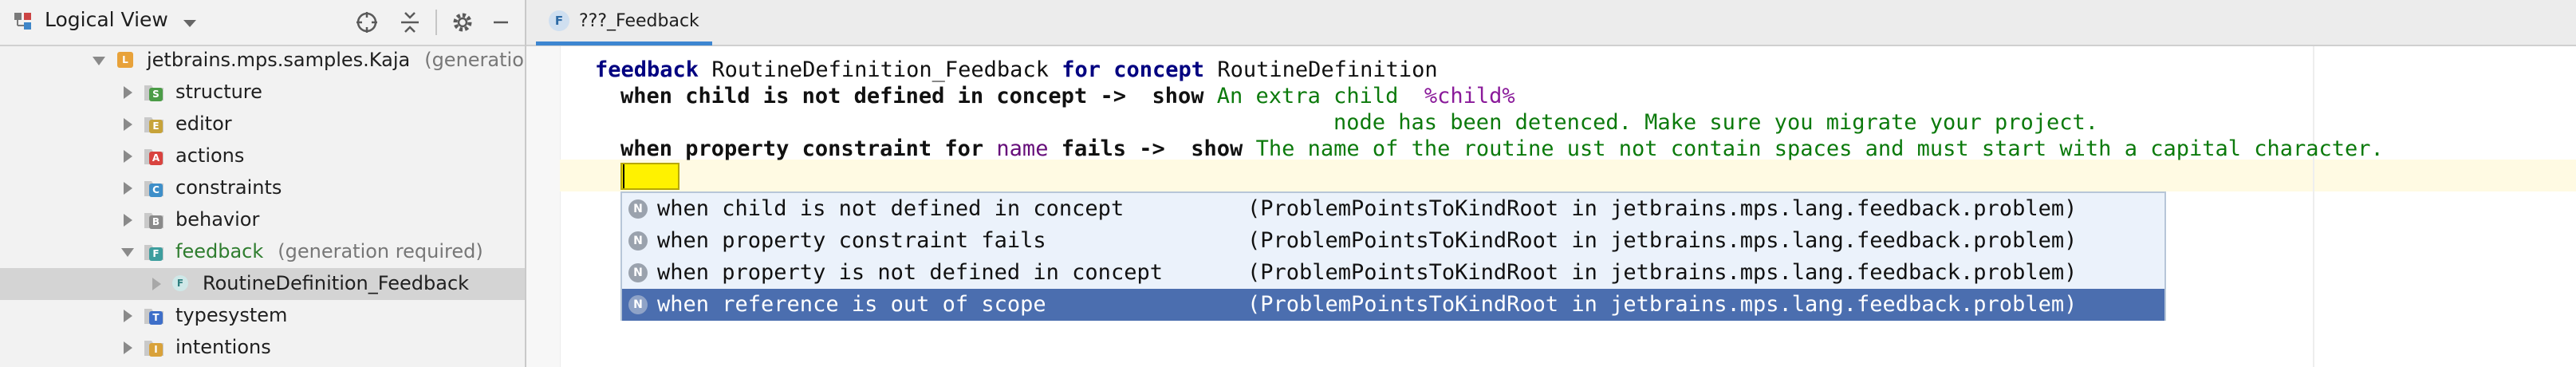 This screenshot has height=367, width=2576. What do you see at coordinates (154, 187) in the screenshot?
I see `folder-icon: C` at bounding box center [154, 187].